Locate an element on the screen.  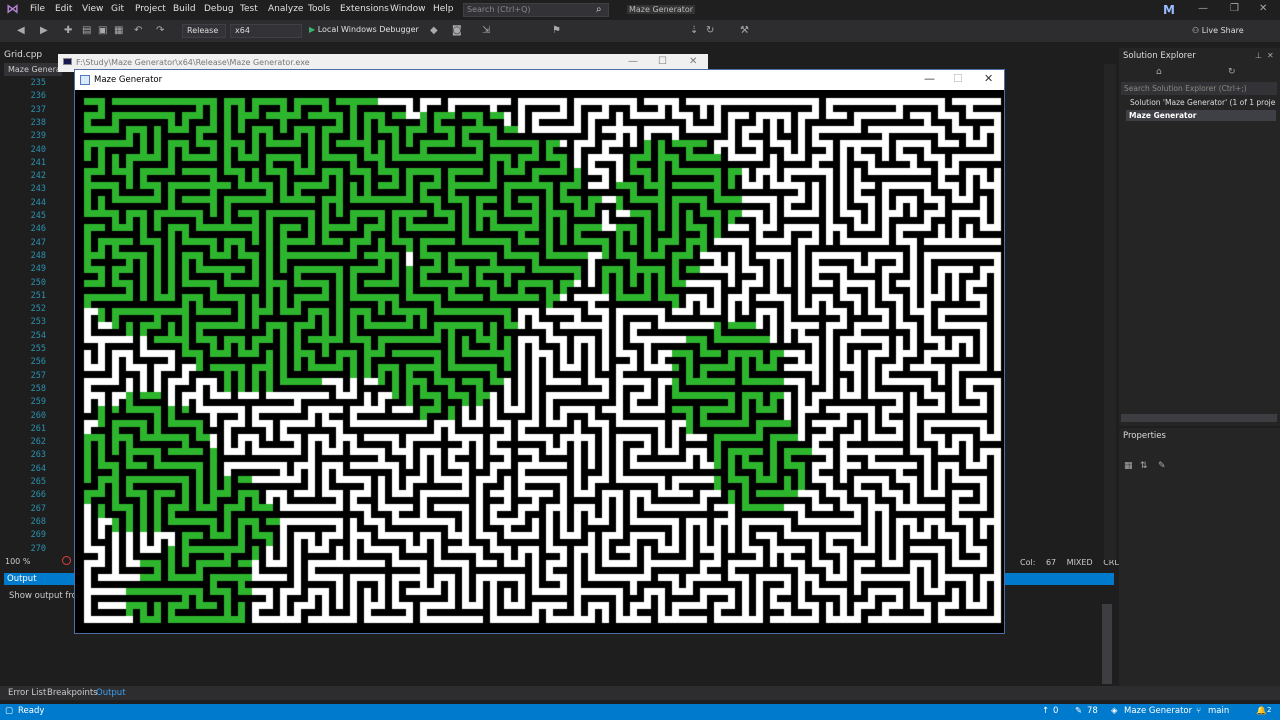
redo-icon: ↷ is located at coordinates (160, 30).